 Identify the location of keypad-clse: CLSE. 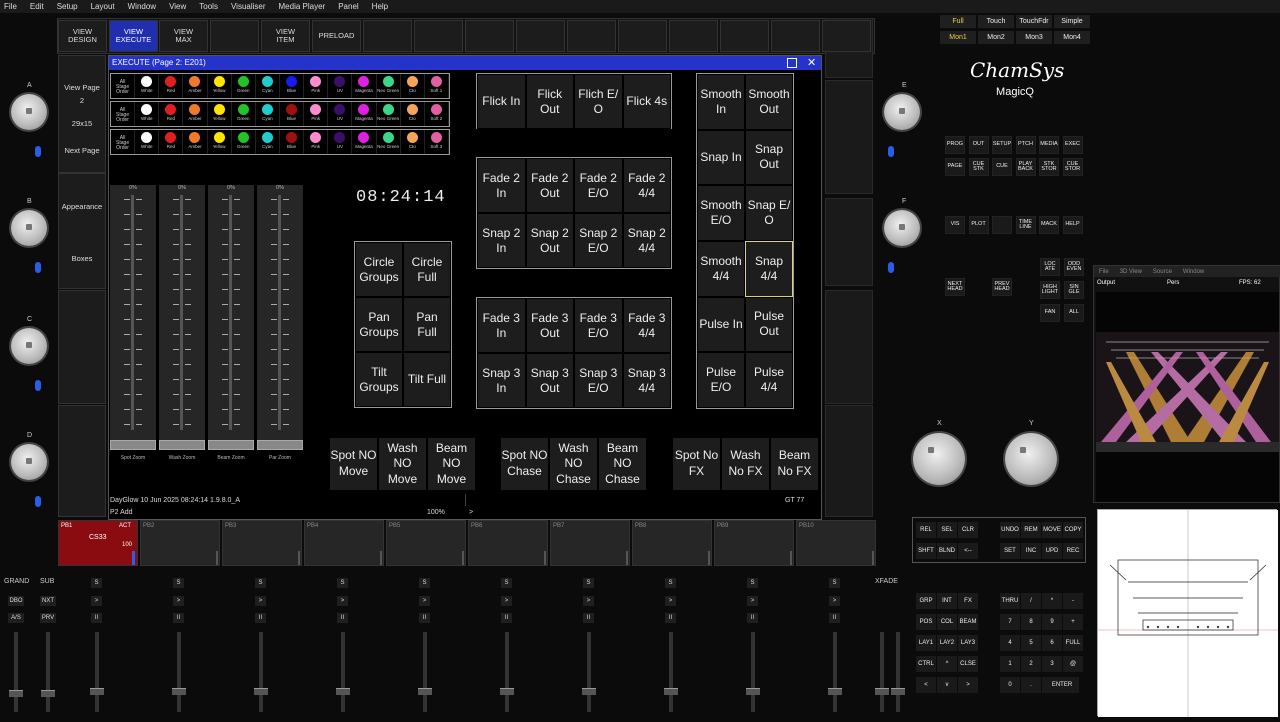
(968, 664).